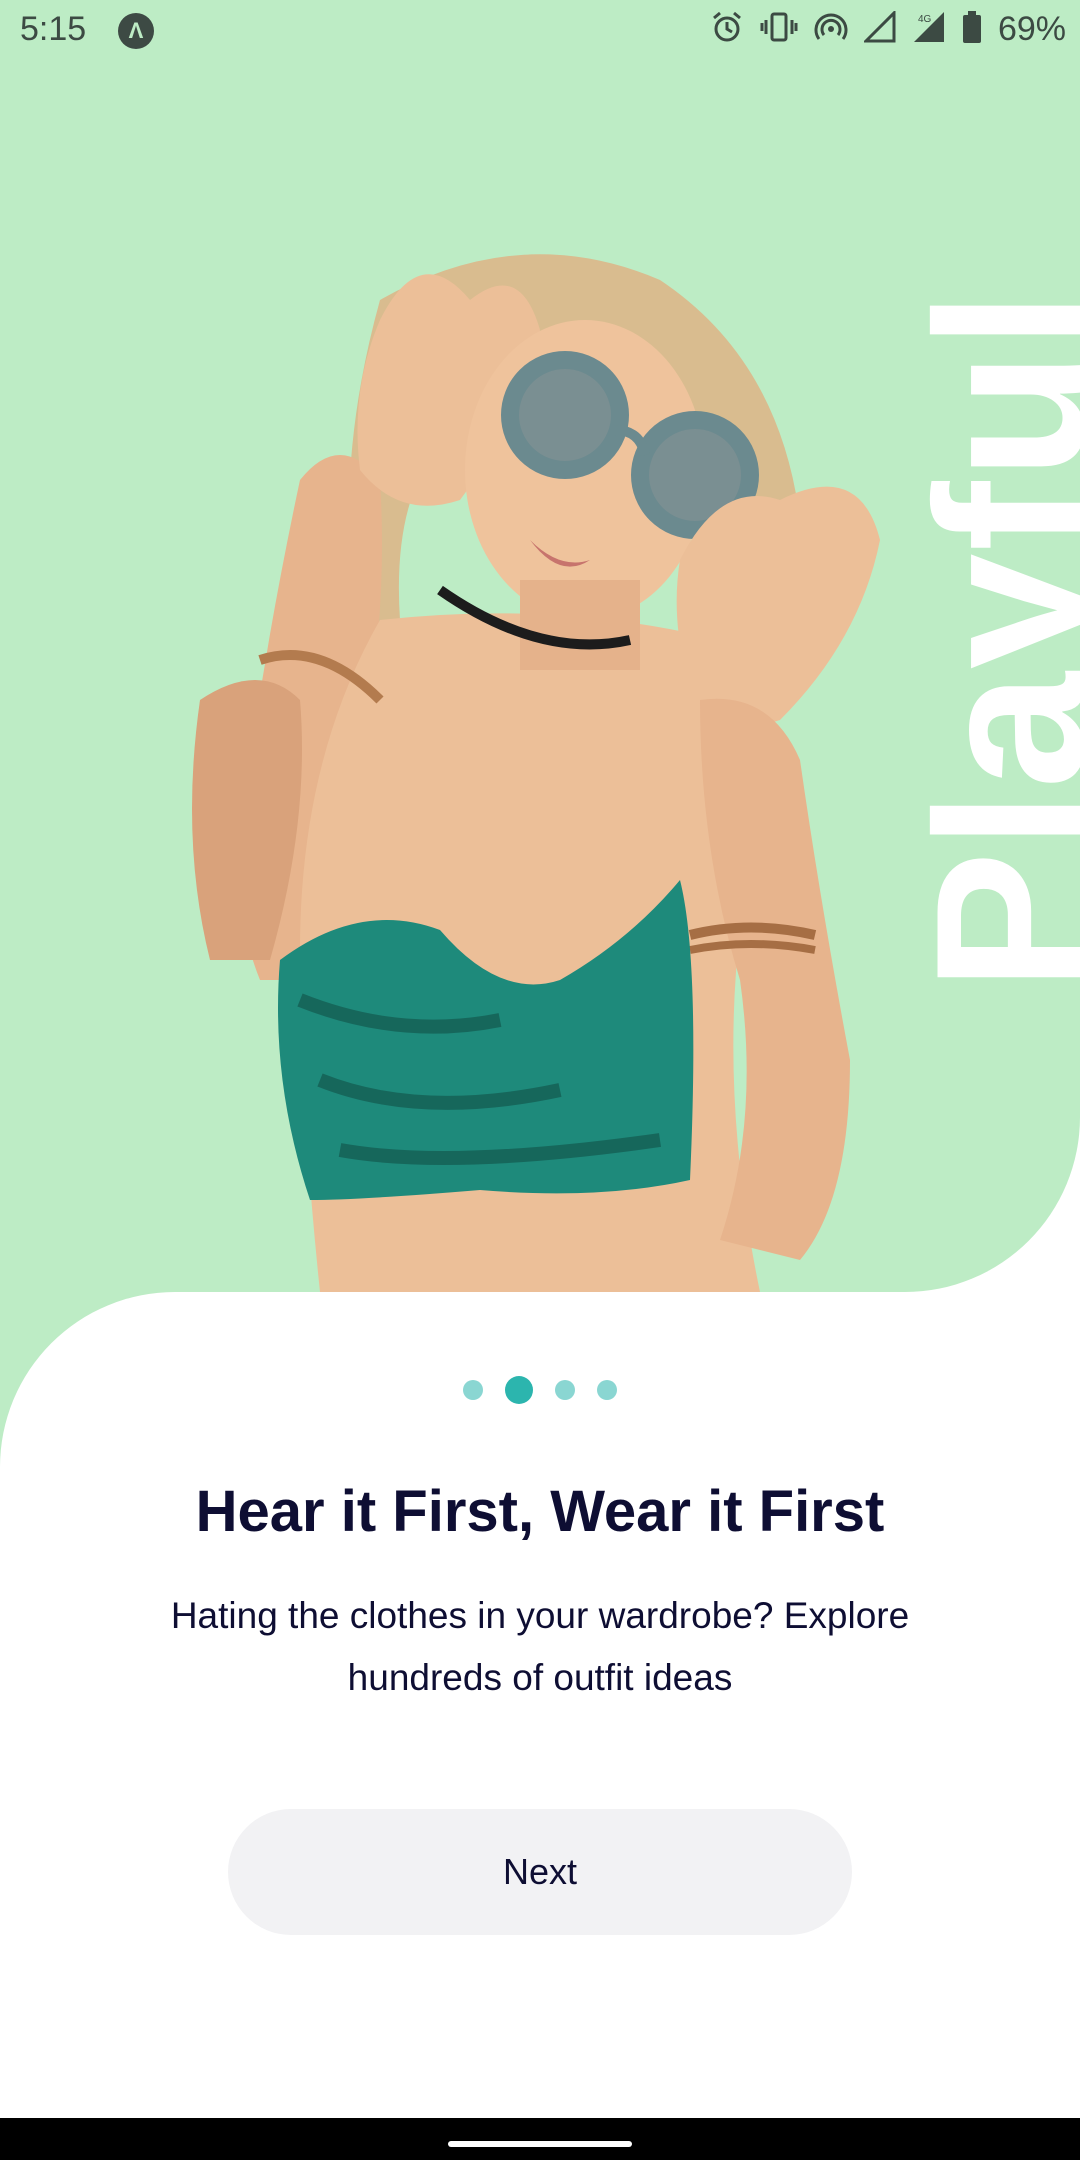 Image resolution: width=1080 pixels, height=2160 pixels. Describe the element at coordinates (929, 29) in the screenshot. I see `4g-signal-icon: 4G` at that location.